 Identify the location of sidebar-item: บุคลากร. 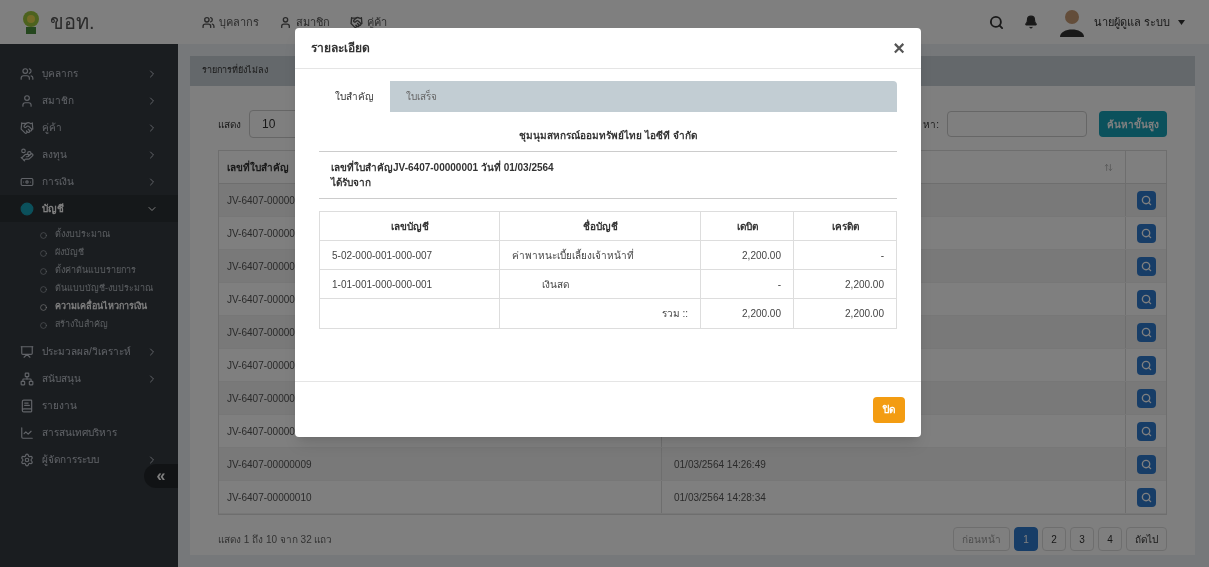
(89, 73).